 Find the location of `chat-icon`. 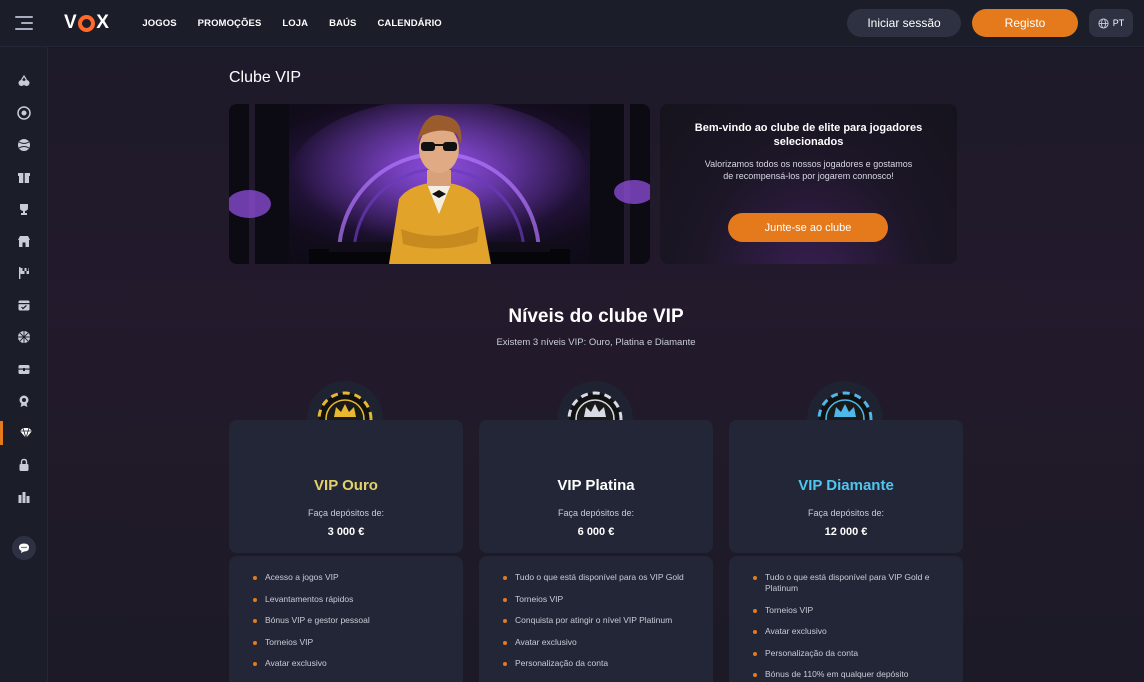

chat-icon is located at coordinates (24, 548).